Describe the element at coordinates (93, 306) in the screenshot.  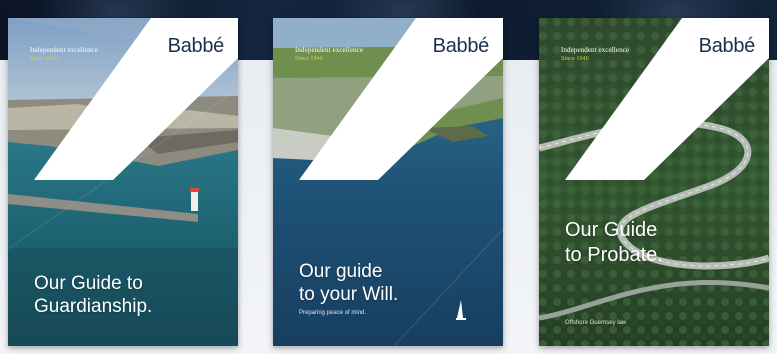
I see `title-line-2: Guardianship.` at that location.